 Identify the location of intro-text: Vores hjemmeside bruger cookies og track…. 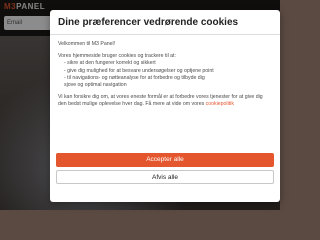
(117, 56).